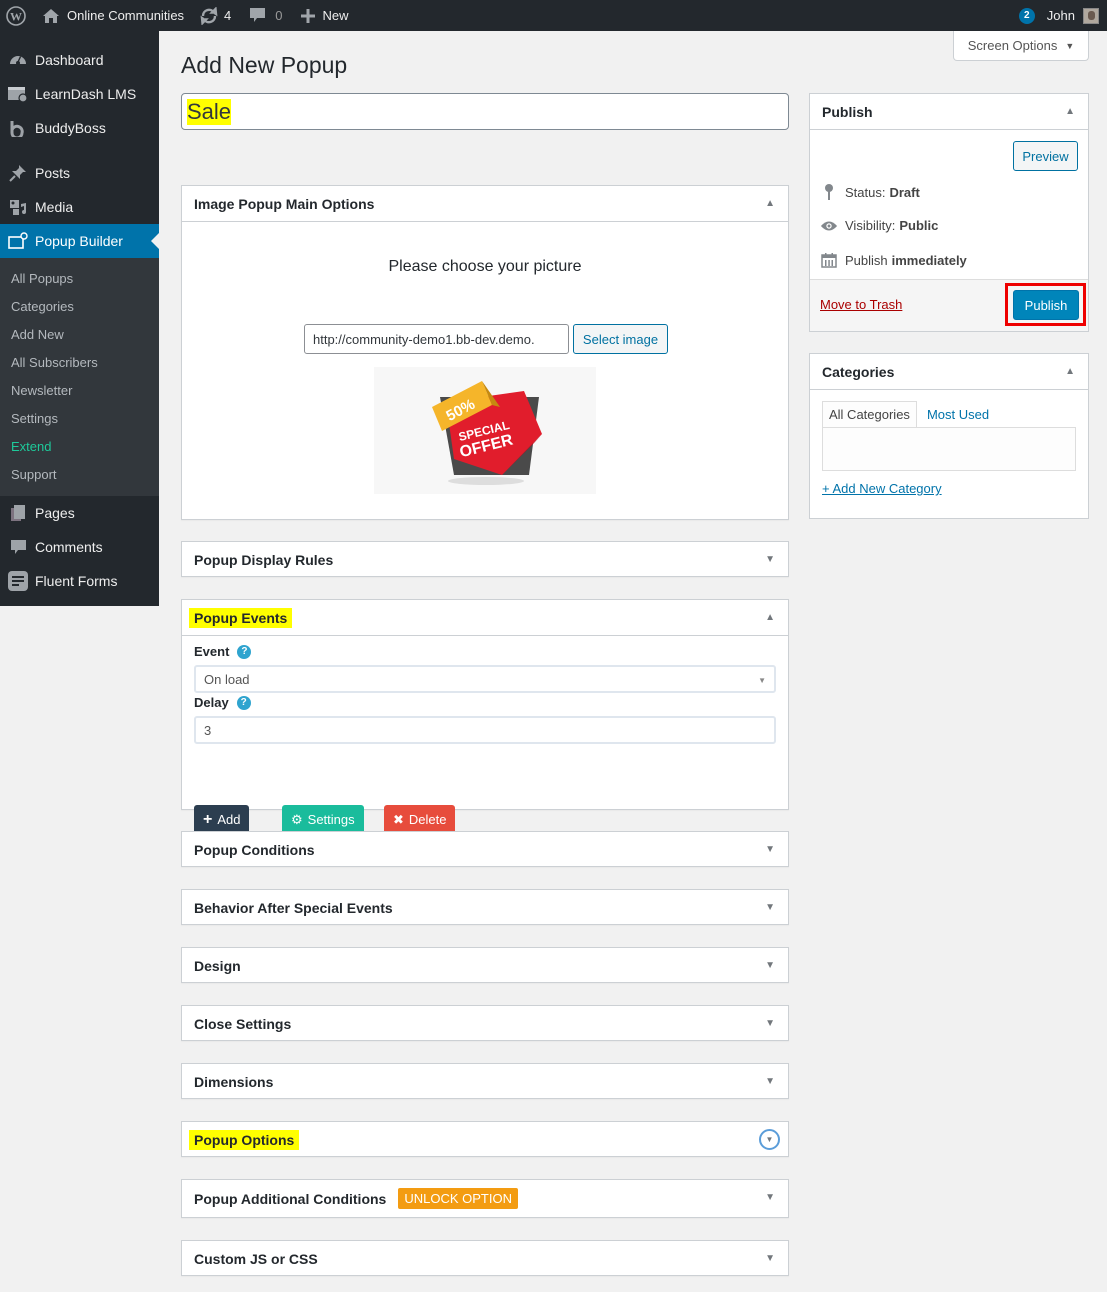 Image resolution: width=1107 pixels, height=1292 pixels. I want to click on add-label: Add, so click(229, 819).